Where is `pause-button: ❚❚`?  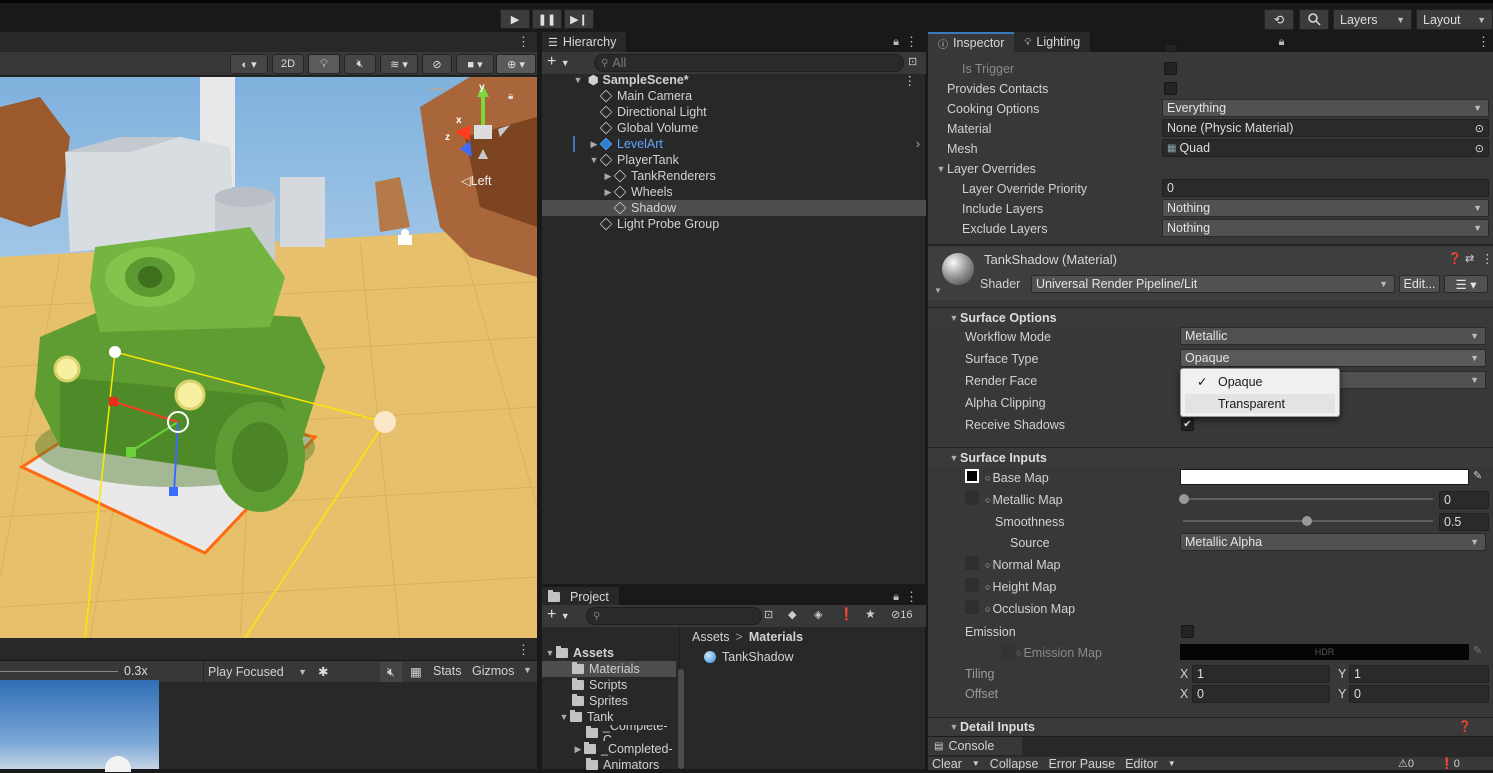
pause-button: ❚❚ is located at coordinates (547, 19).